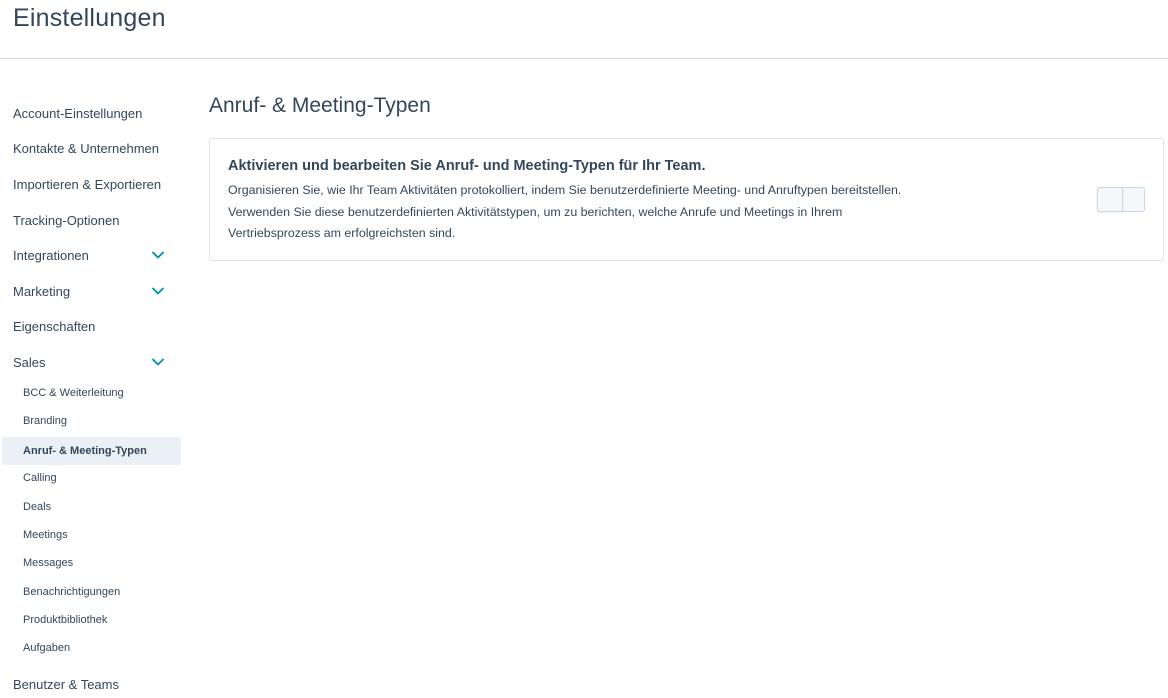 The image size is (1168, 698). I want to click on sidebar-subitem-meetings: Meetings, so click(91, 535).